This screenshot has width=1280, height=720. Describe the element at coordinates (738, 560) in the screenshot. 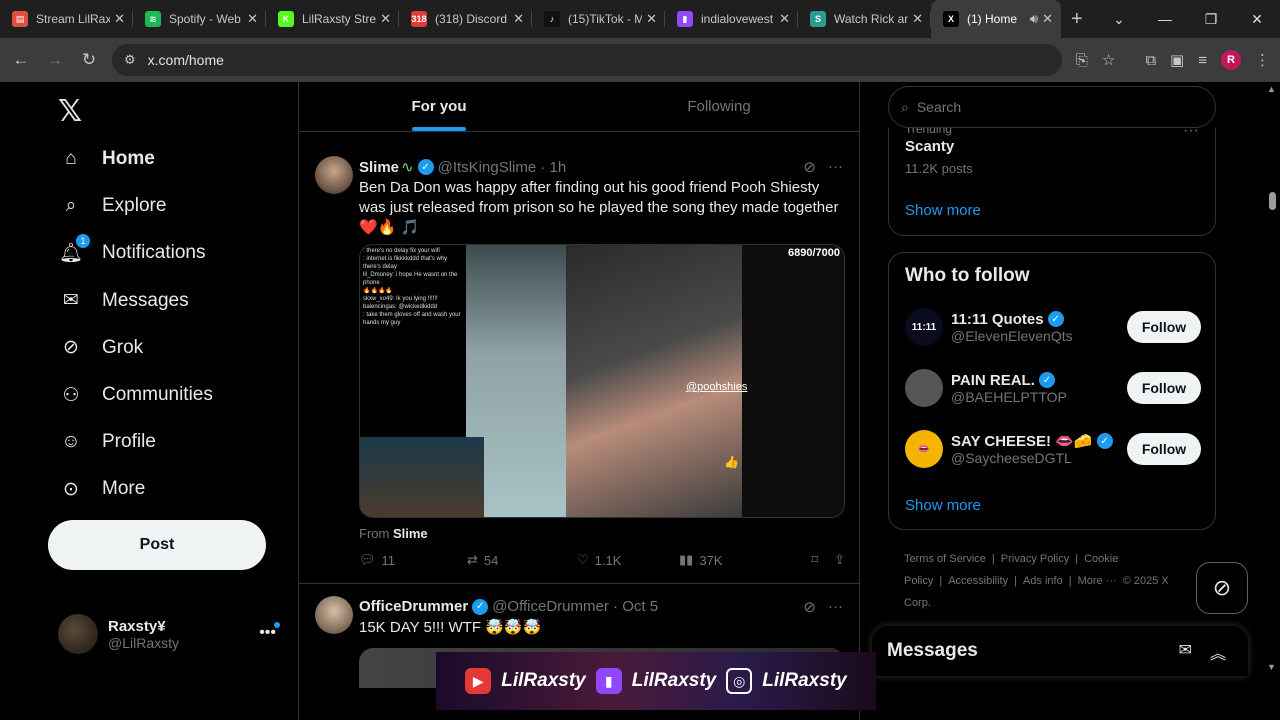

I see `views-button: ▮▮ 37K` at that location.